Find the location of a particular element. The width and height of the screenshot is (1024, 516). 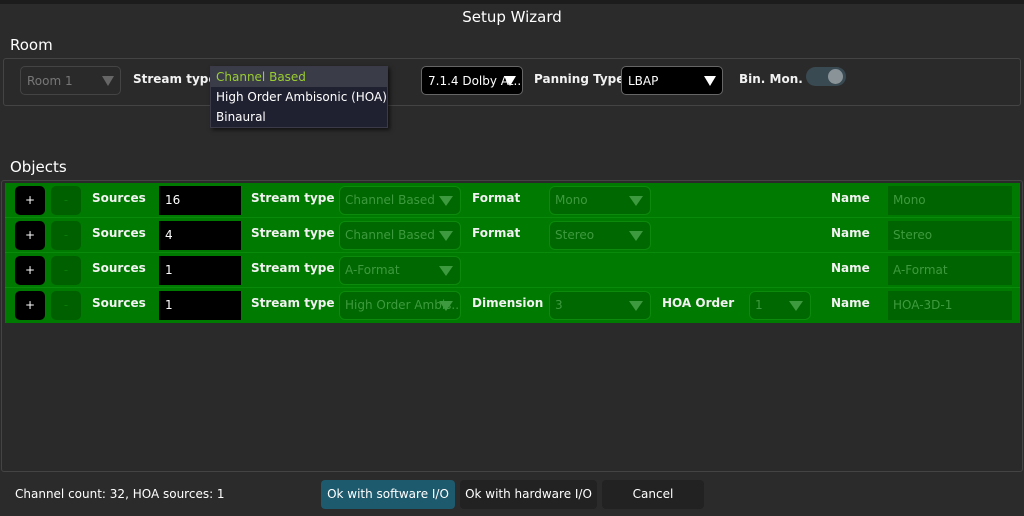

select-value: 3 is located at coordinates (559, 305).